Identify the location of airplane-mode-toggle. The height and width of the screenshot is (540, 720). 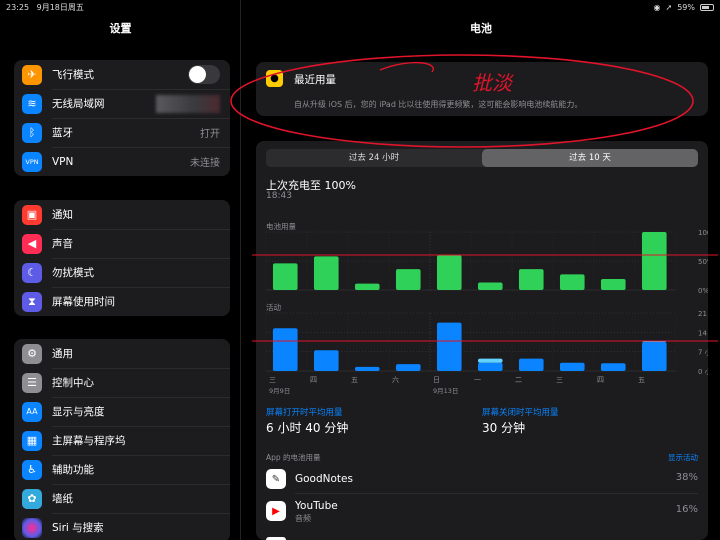
(204, 74).